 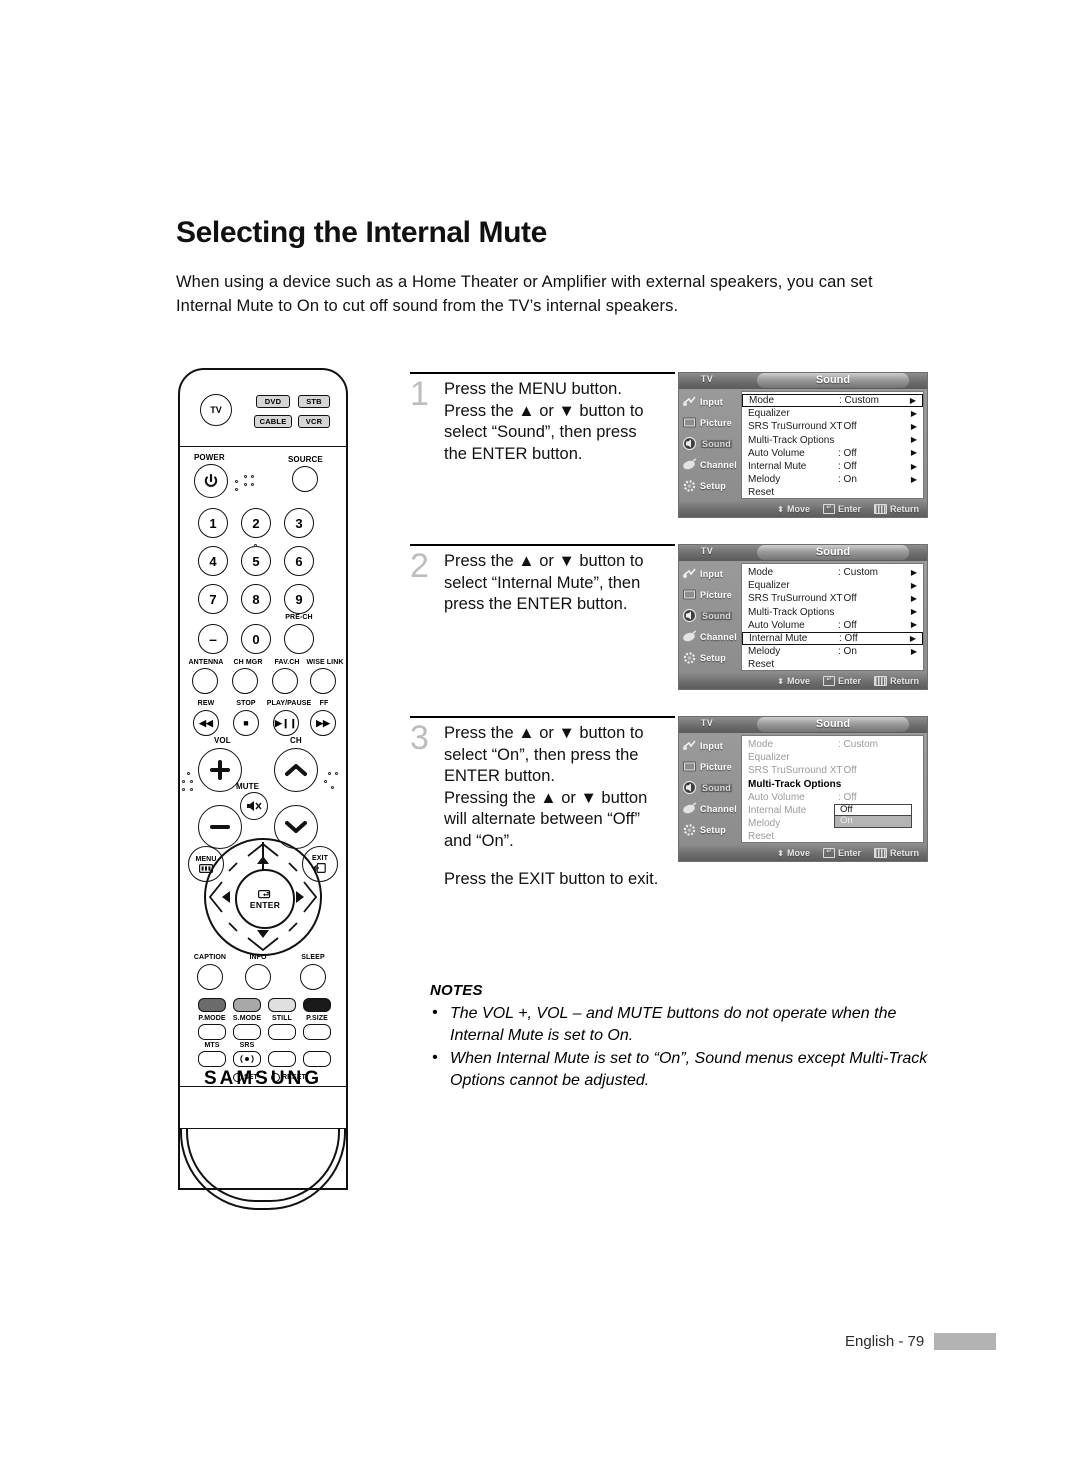 I want to click on p-mode-label: P.MODE, so click(x=212, y=1018).